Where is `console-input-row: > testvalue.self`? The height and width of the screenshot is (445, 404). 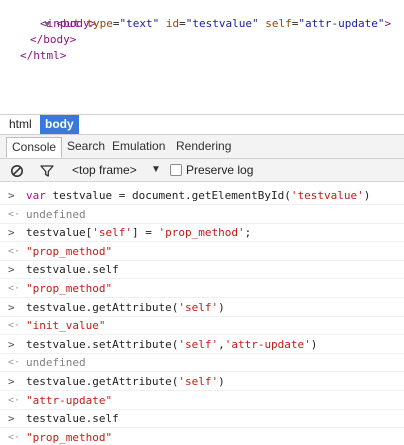 console-input-row: > testvalue.self is located at coordinates (202, 419).